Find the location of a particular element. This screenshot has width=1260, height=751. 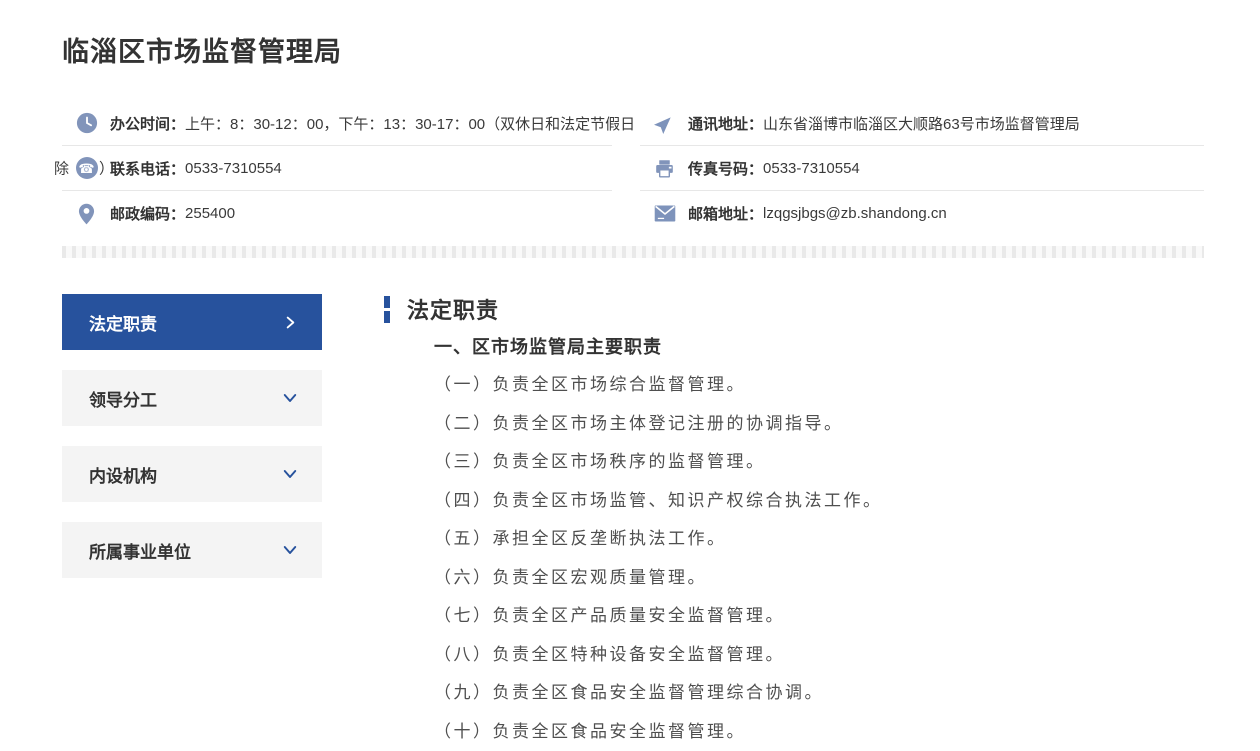

chevron-right-icon is located at coordinates (290, 322).